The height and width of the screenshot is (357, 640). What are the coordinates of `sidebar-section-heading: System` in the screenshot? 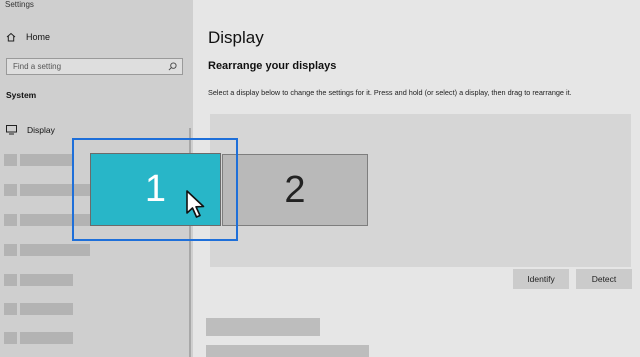 It's located at (21, 95).